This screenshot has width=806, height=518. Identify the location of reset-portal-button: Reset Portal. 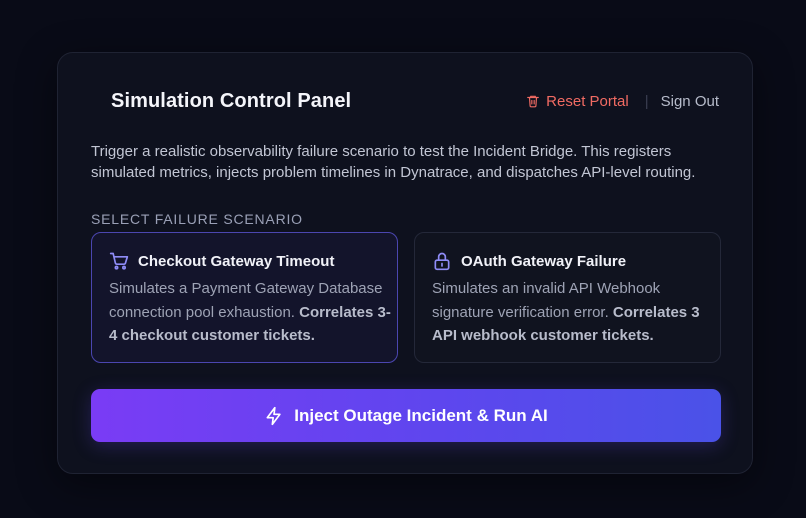
(577, 101).